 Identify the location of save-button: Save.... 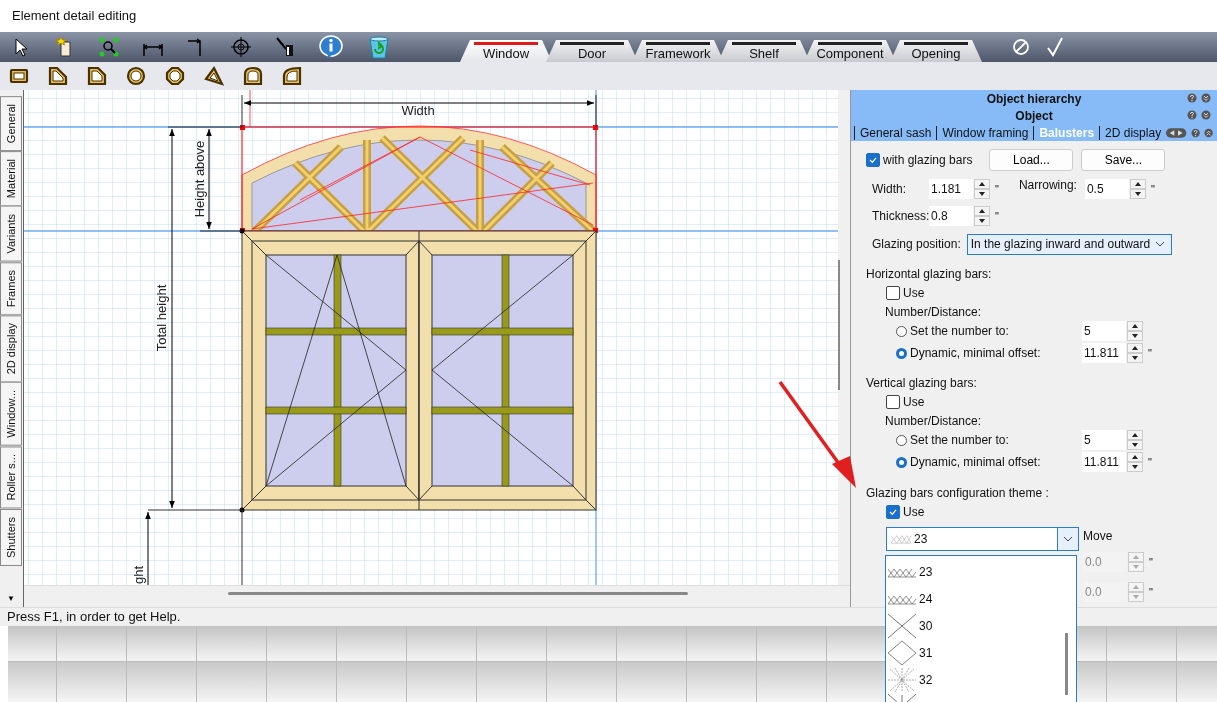
(1123, 160).